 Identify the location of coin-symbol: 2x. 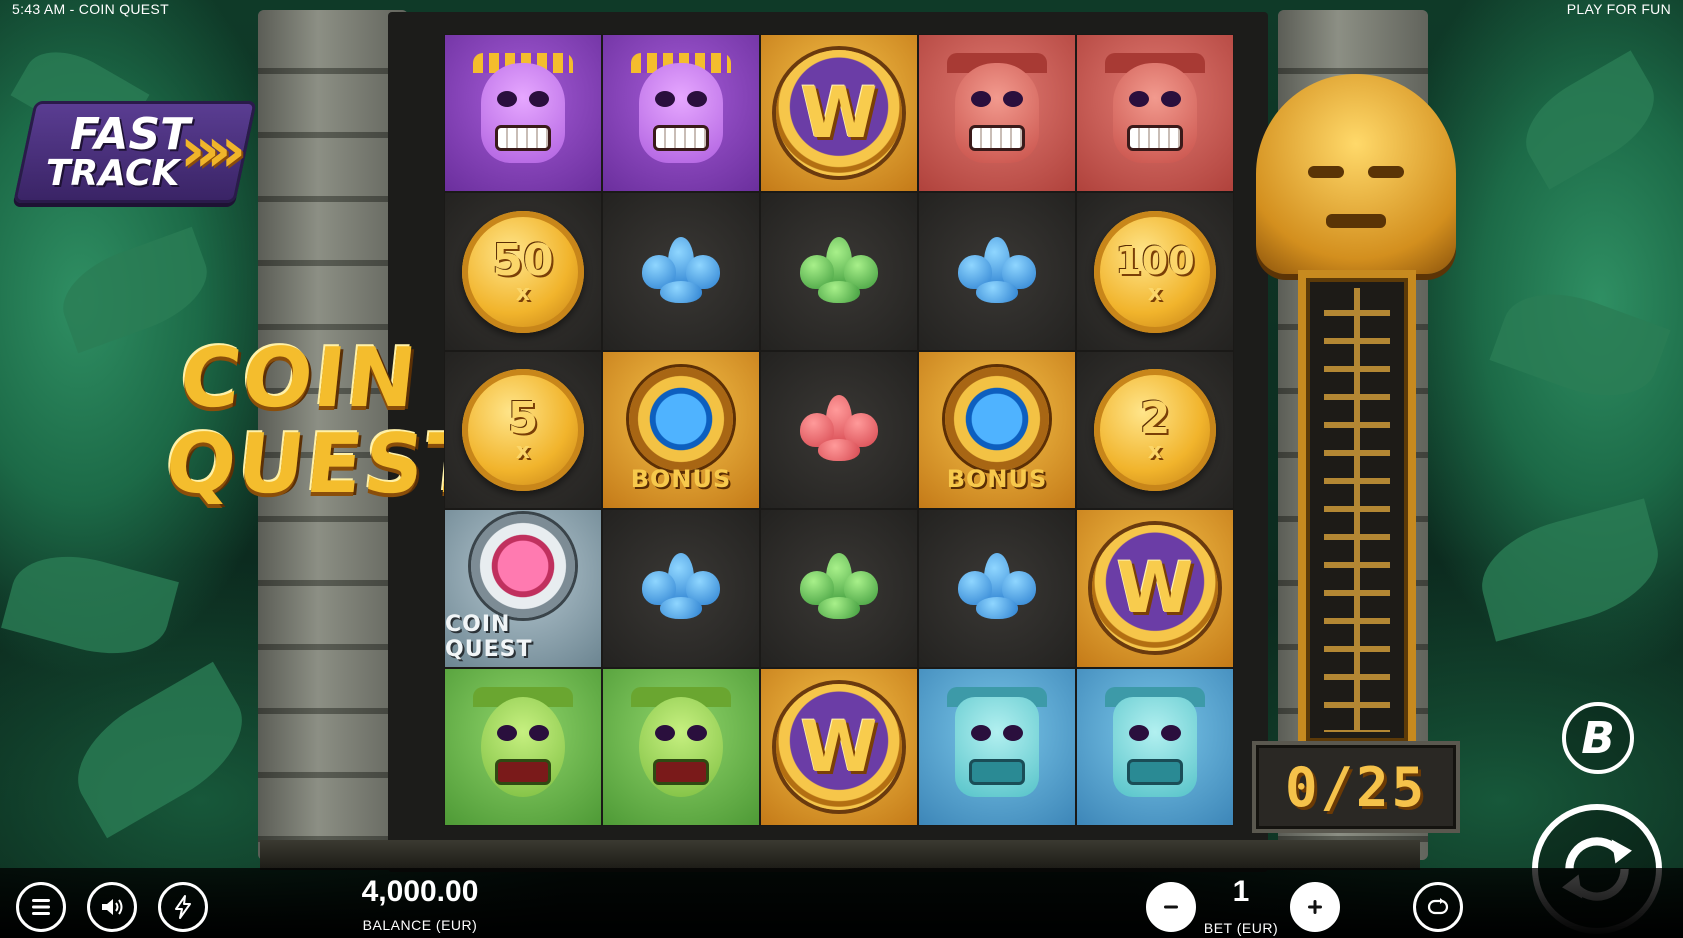
(1155, 429).